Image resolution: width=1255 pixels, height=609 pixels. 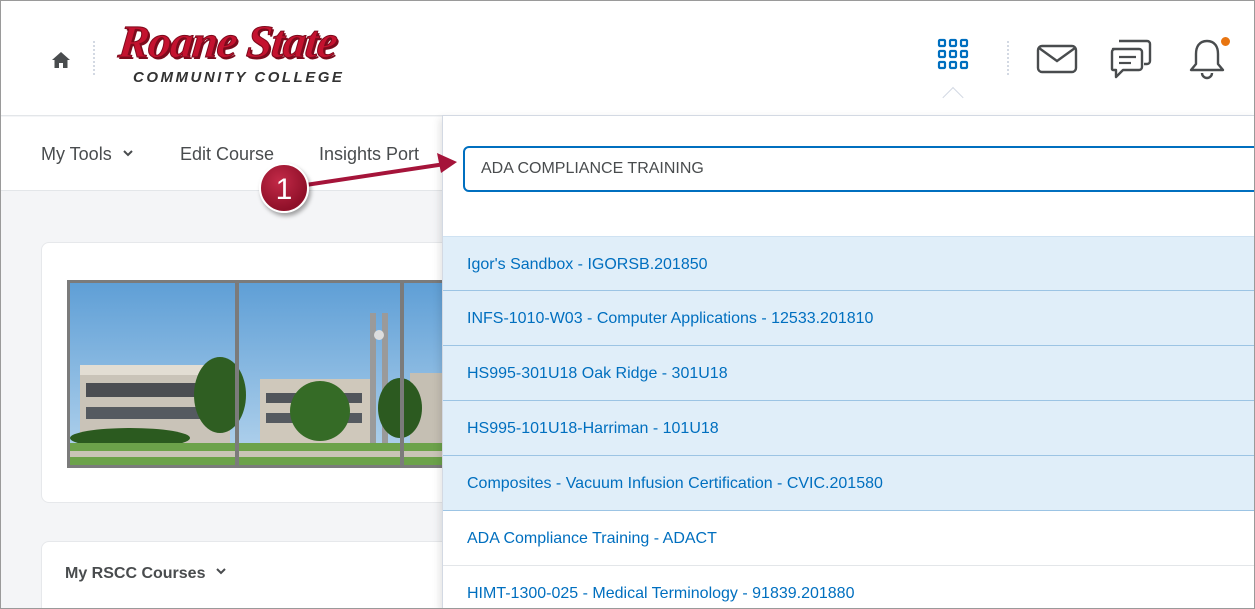 I want to click on nav-item-label: Insights Port, so click(x=369, y=154).